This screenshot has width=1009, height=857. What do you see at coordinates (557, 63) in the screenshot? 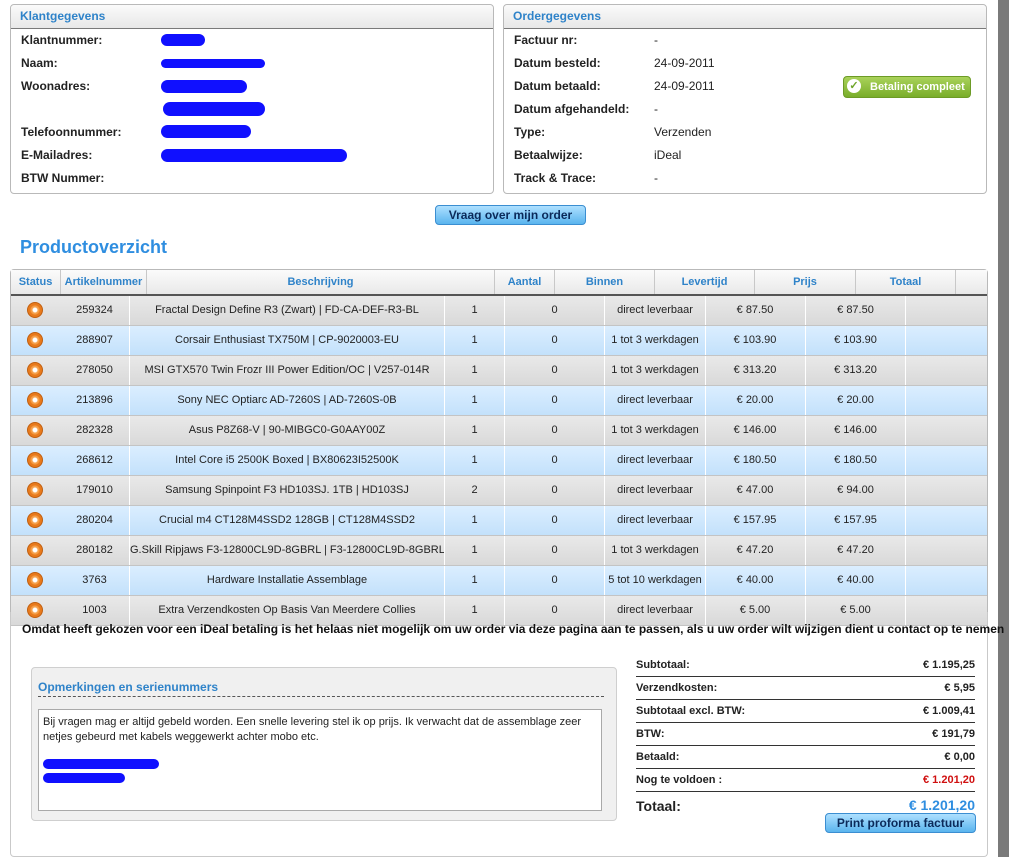
I see `order-date-label: Datum besteld:` at bounding box center [557, 63].